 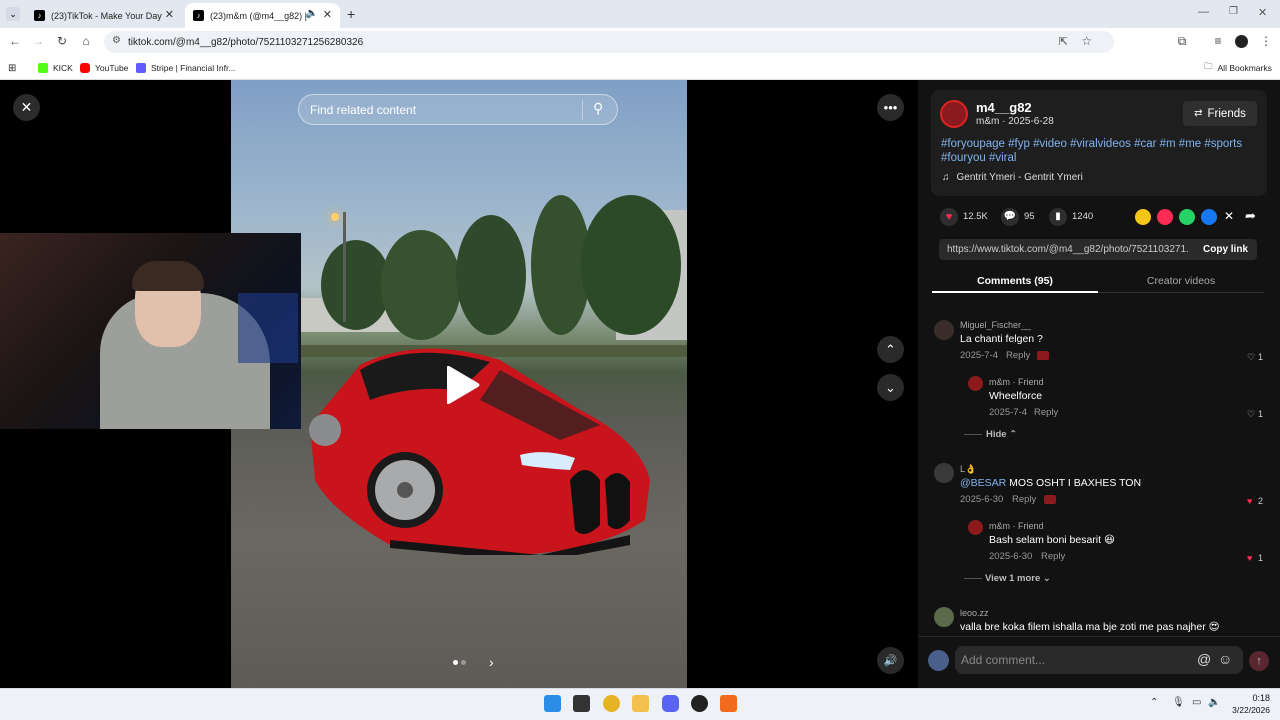 I want to click on comment-mention: @BESAR, so click(x=983, y=483).